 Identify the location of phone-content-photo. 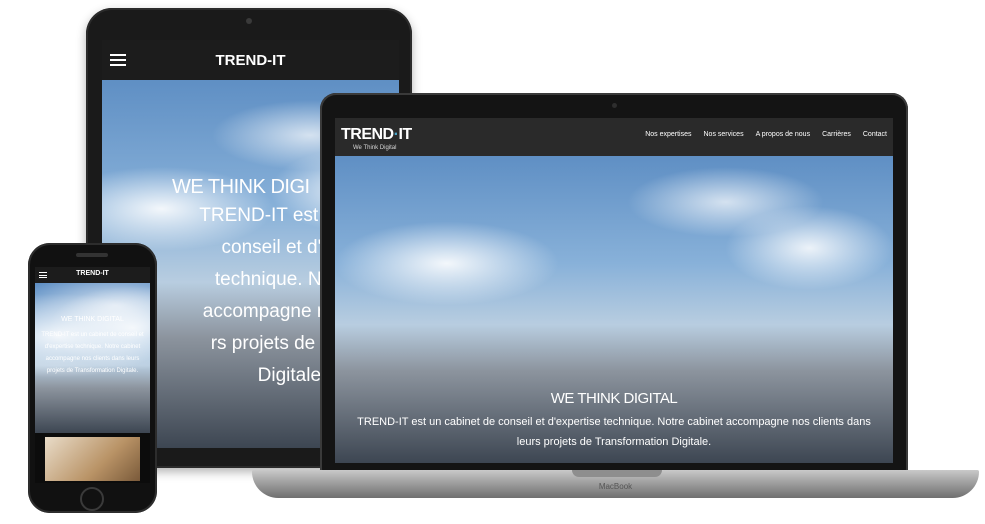
(92, 459).